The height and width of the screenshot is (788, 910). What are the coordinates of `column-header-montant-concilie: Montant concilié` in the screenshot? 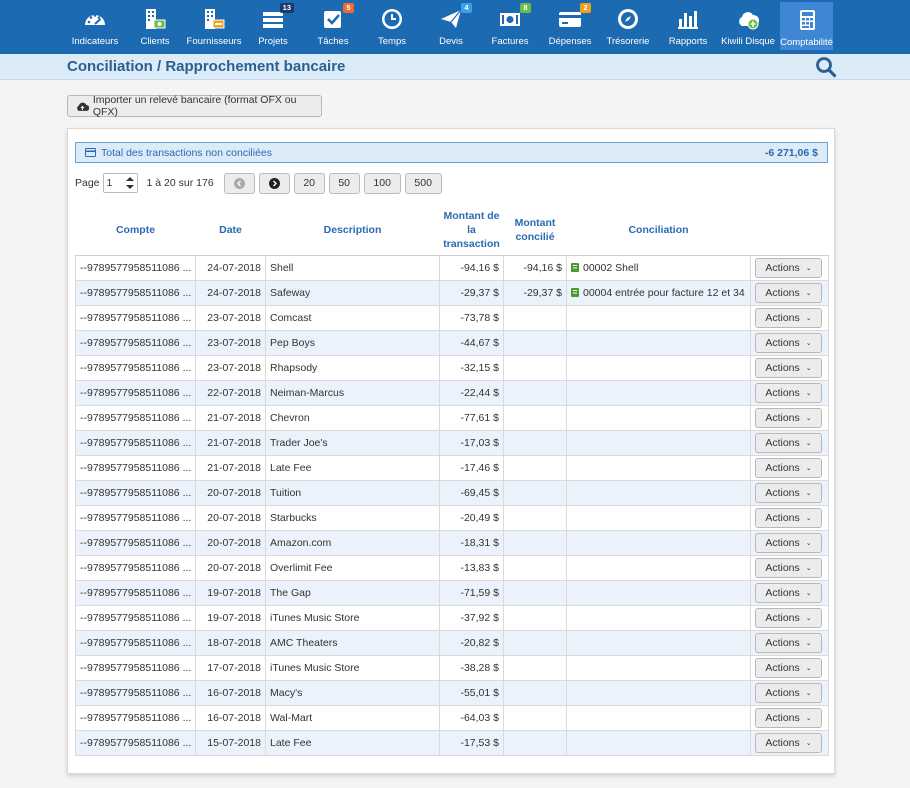 It's located at (535, 231).